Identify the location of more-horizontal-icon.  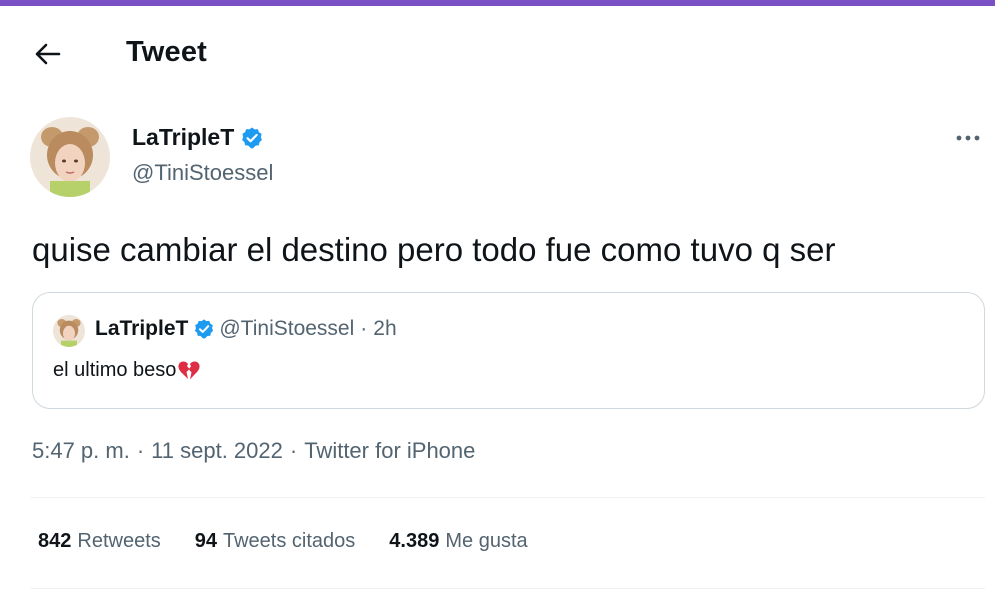
(968, 138).